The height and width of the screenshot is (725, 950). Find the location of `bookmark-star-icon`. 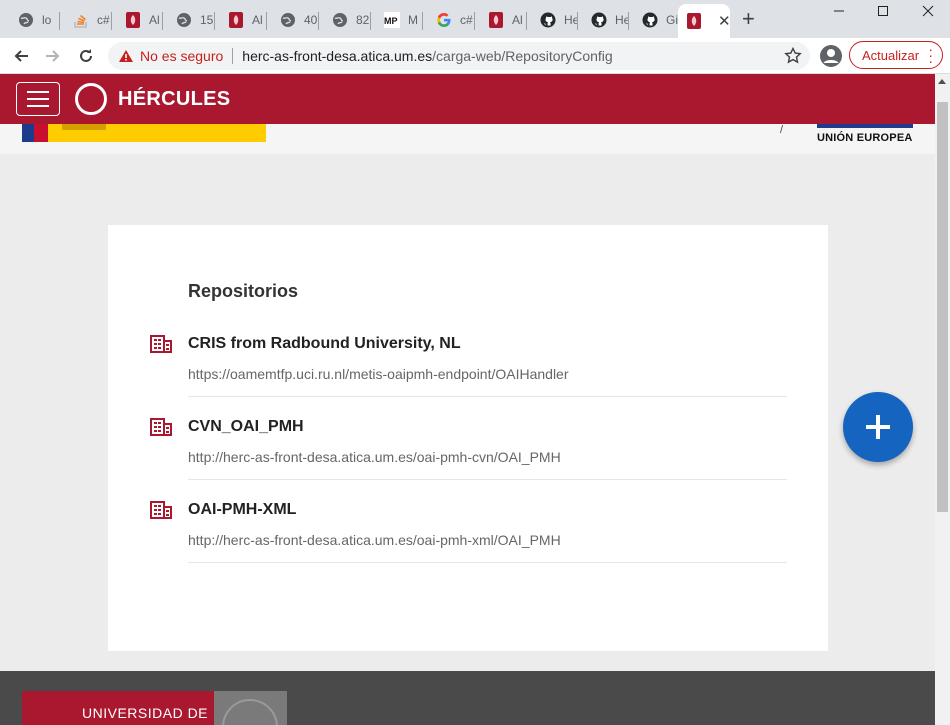

bookmark-star-icon is located at coordinates (793, 57).